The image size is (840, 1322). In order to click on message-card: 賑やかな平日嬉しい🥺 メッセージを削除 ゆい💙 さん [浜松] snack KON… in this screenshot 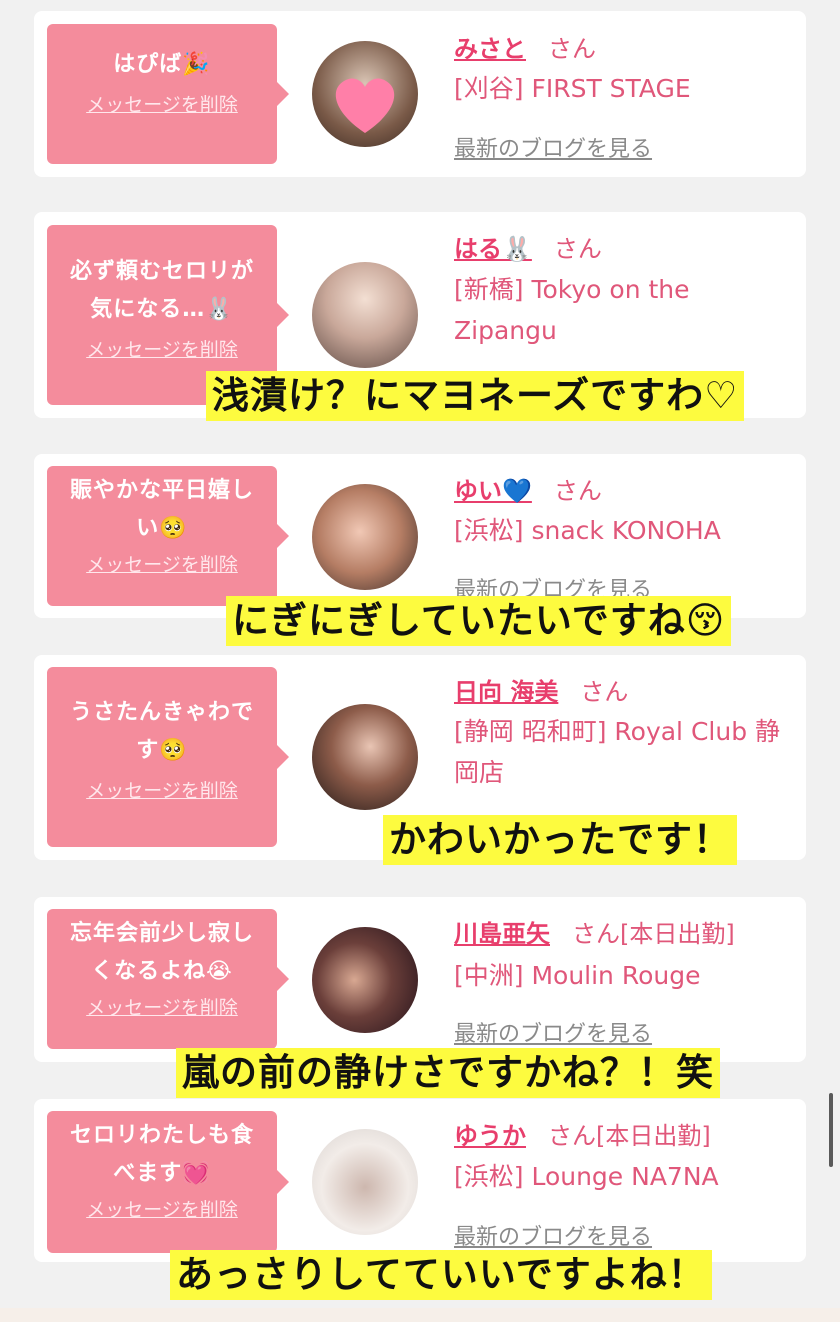, I will do `click(420, 536)`.